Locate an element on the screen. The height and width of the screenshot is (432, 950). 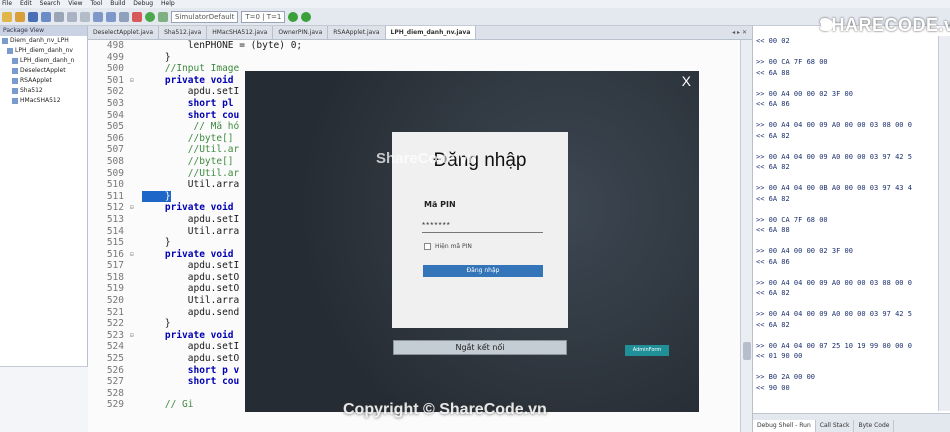
save-all-icon is located at coordinates (46, 16).